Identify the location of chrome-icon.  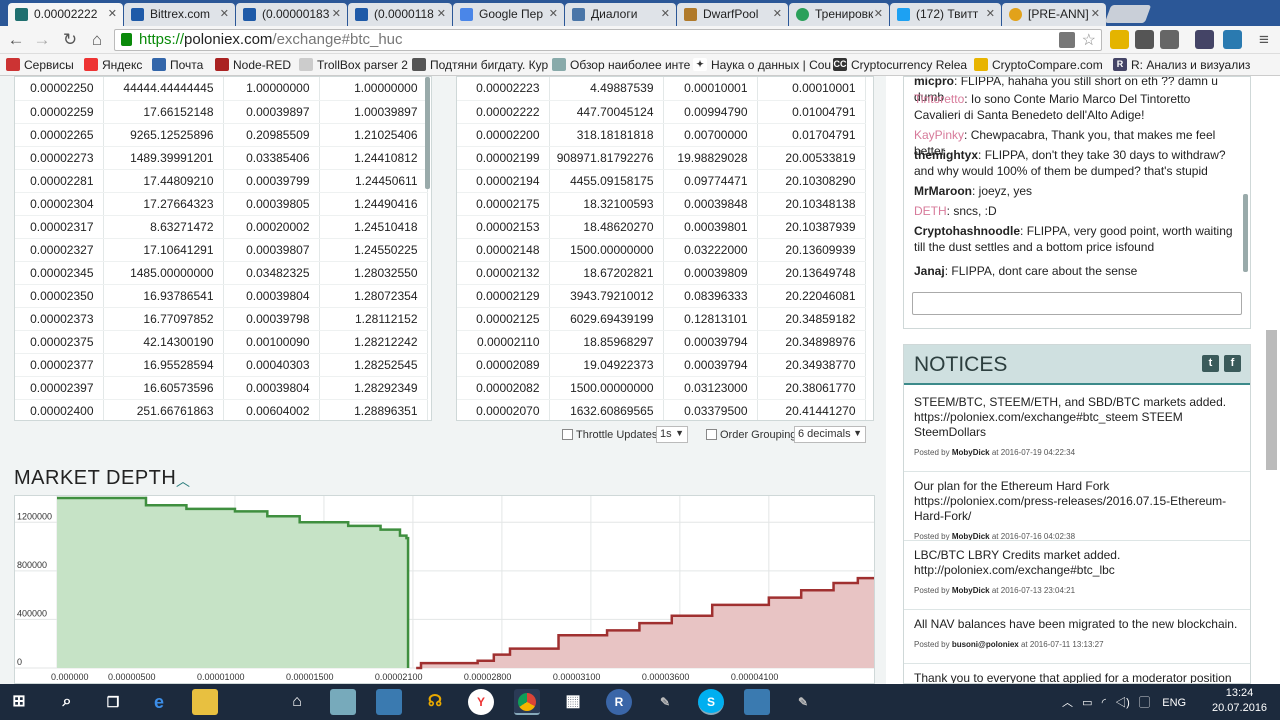
(527, 702).